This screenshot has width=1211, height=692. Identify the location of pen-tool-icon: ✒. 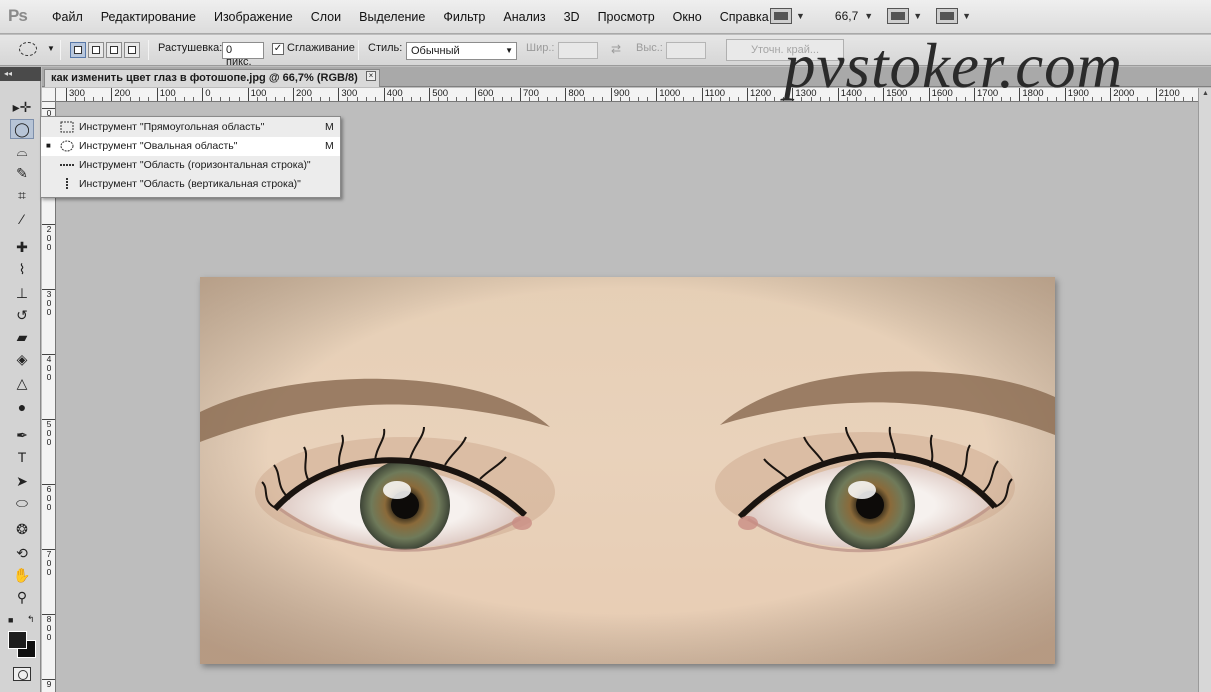
(22, 435).